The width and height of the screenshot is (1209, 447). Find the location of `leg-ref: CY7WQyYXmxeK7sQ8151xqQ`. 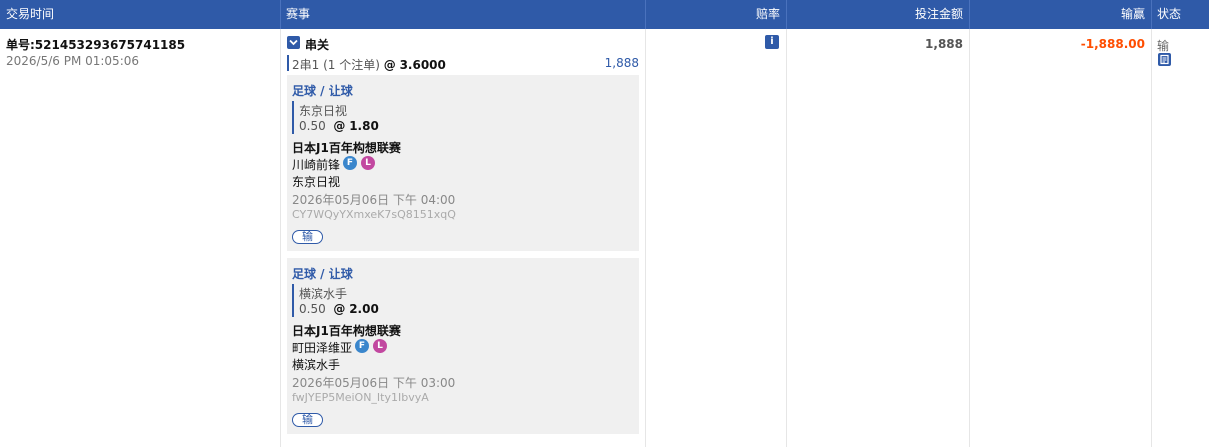

leg-ref: CY7WQyYXmxeK7sQ8151xqQ is located at coordinates (374, 214).